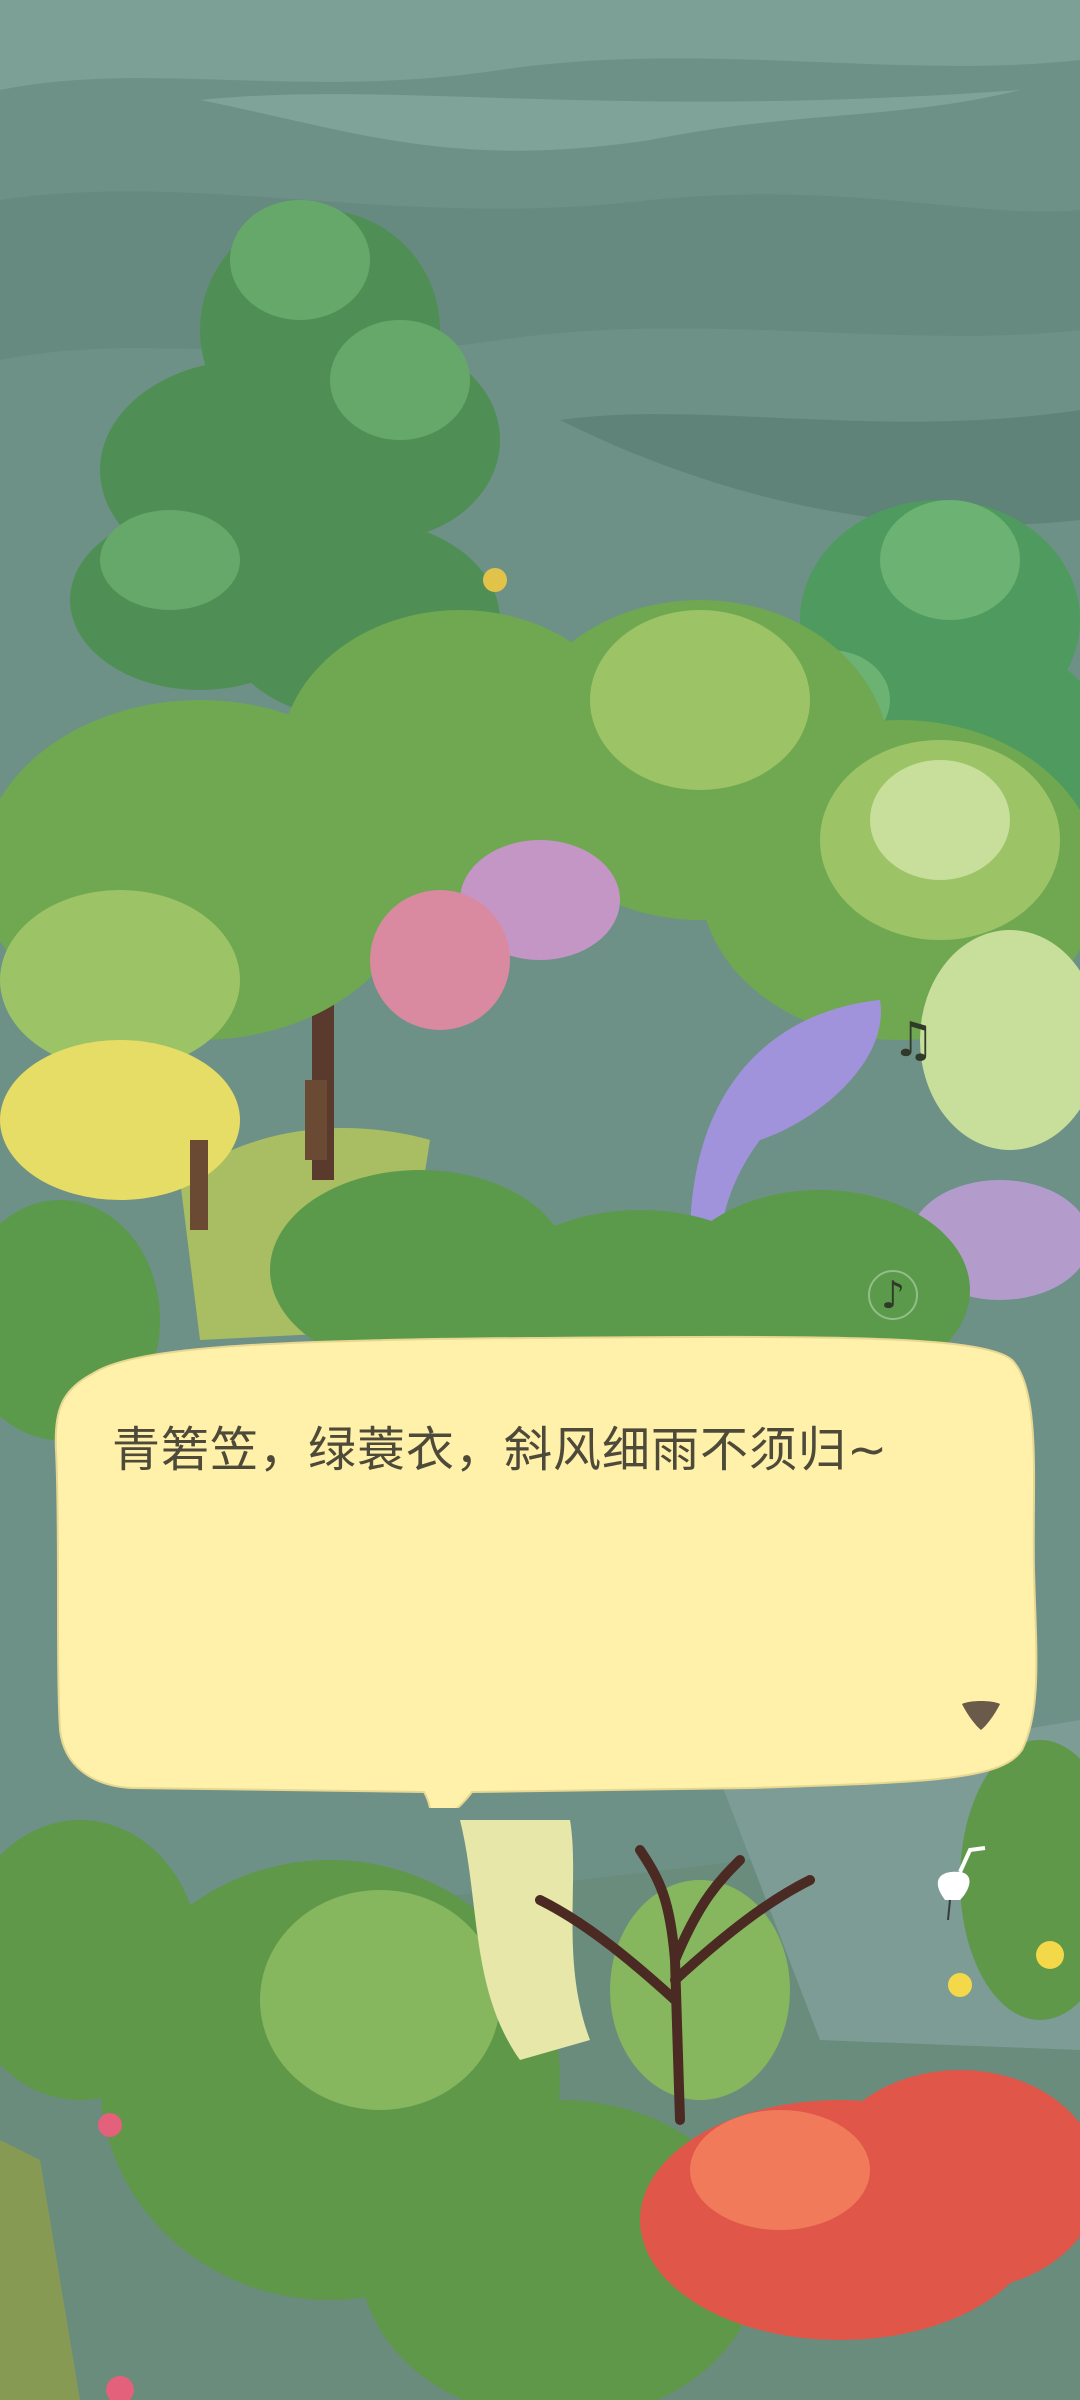 This screenshot has width=1080, height=2400. What do you see at coordinates (913, 1040) in the screenshot?
I see `music-note-icon: ♫` at bounding box center [913, 1040].